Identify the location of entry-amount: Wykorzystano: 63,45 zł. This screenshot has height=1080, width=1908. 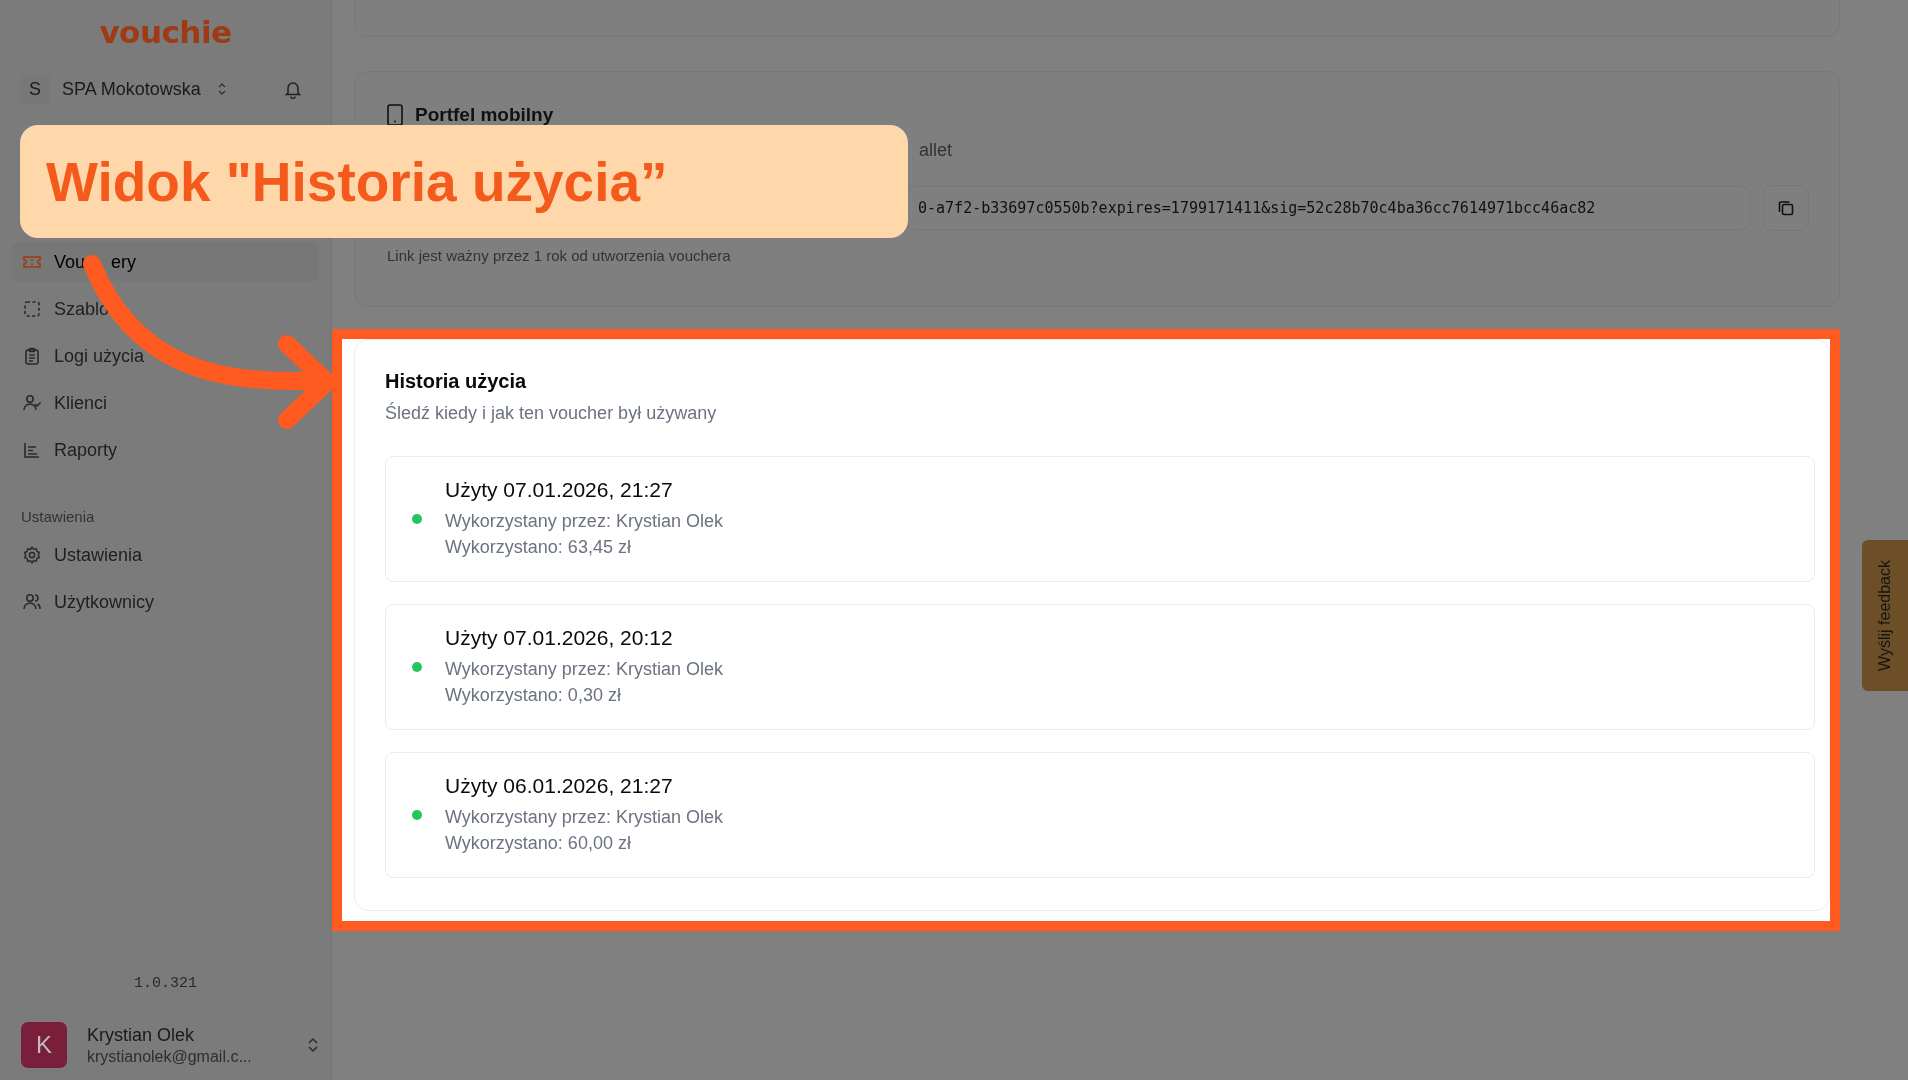
(538, 547).